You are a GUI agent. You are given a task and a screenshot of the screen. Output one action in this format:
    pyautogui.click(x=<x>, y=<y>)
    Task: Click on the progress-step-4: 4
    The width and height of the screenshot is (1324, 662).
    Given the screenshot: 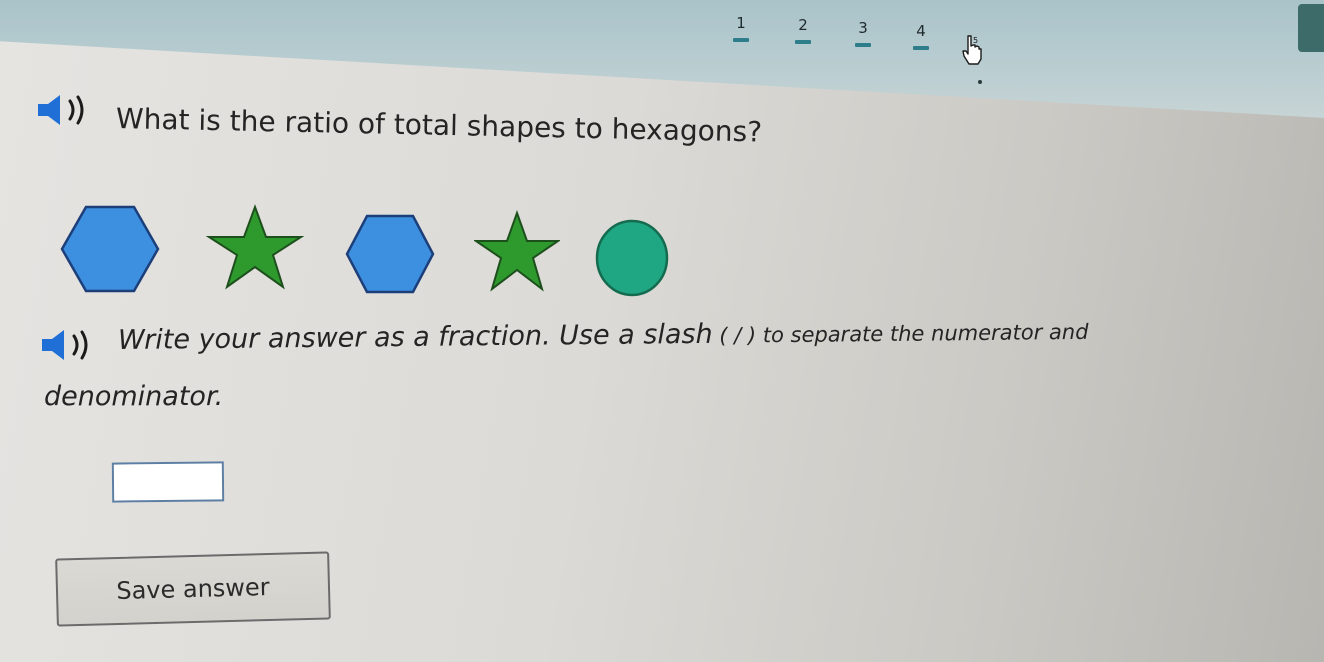 What is the action you would take?
    pyautogui.click(x=921, y=36)
    